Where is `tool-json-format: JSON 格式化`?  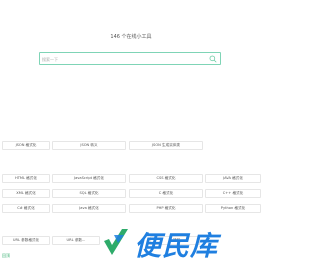 tool-json-format: JSON 格式化 is located at coordinates (26, 145).